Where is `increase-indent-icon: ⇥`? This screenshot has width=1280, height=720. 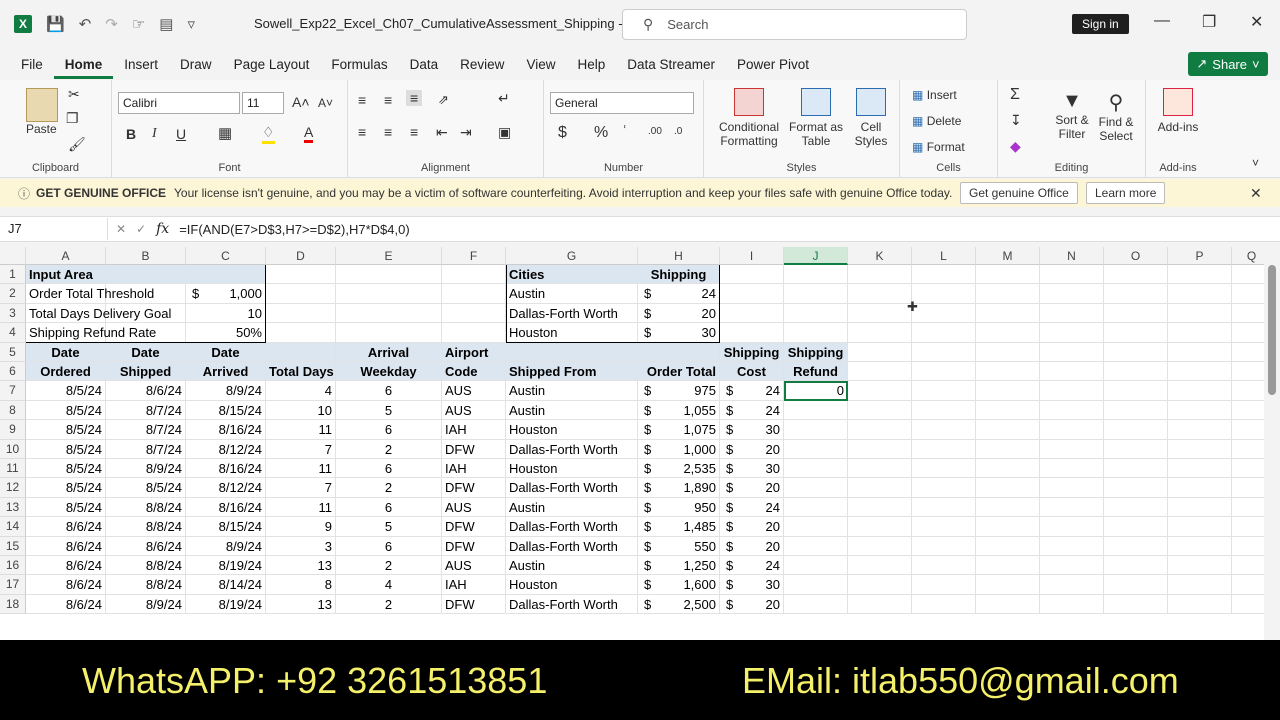 increase-indent-icon: ⇥ is located at coordinates (466, 132).